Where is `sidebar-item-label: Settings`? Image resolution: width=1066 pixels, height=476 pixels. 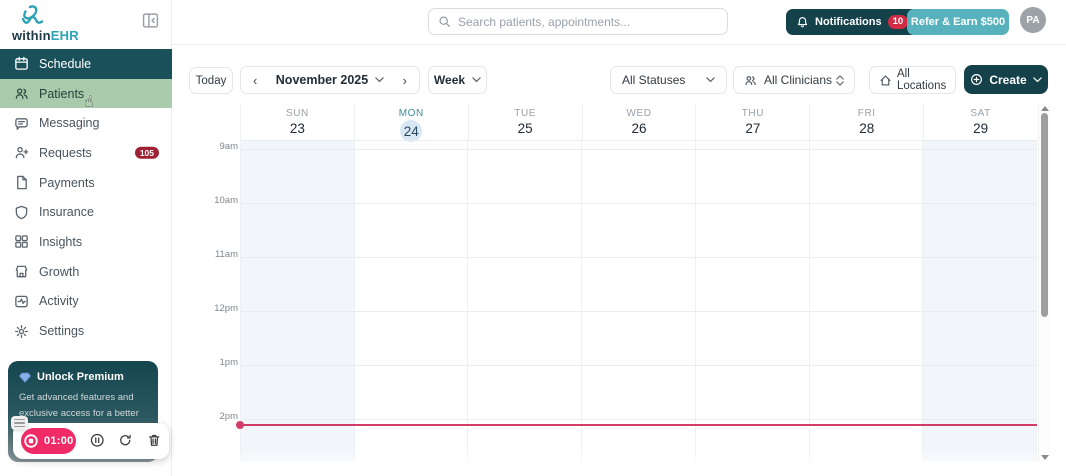 sidebar-item-label: Settings is located at coordinates (62, 331).